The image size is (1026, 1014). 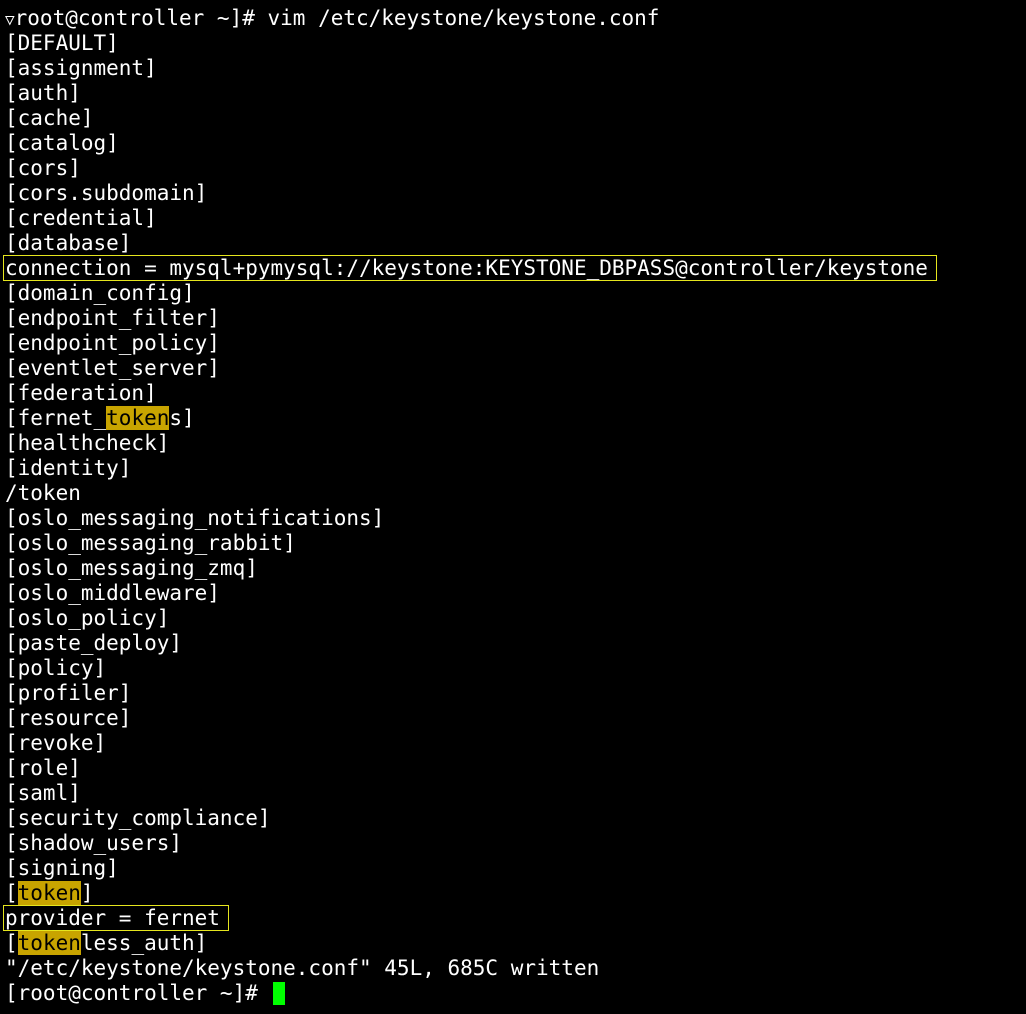 What do you see at coordinates (68, 468) in the screenshot?
I see `config-line: [identity]` at bounding box center [68, 468].